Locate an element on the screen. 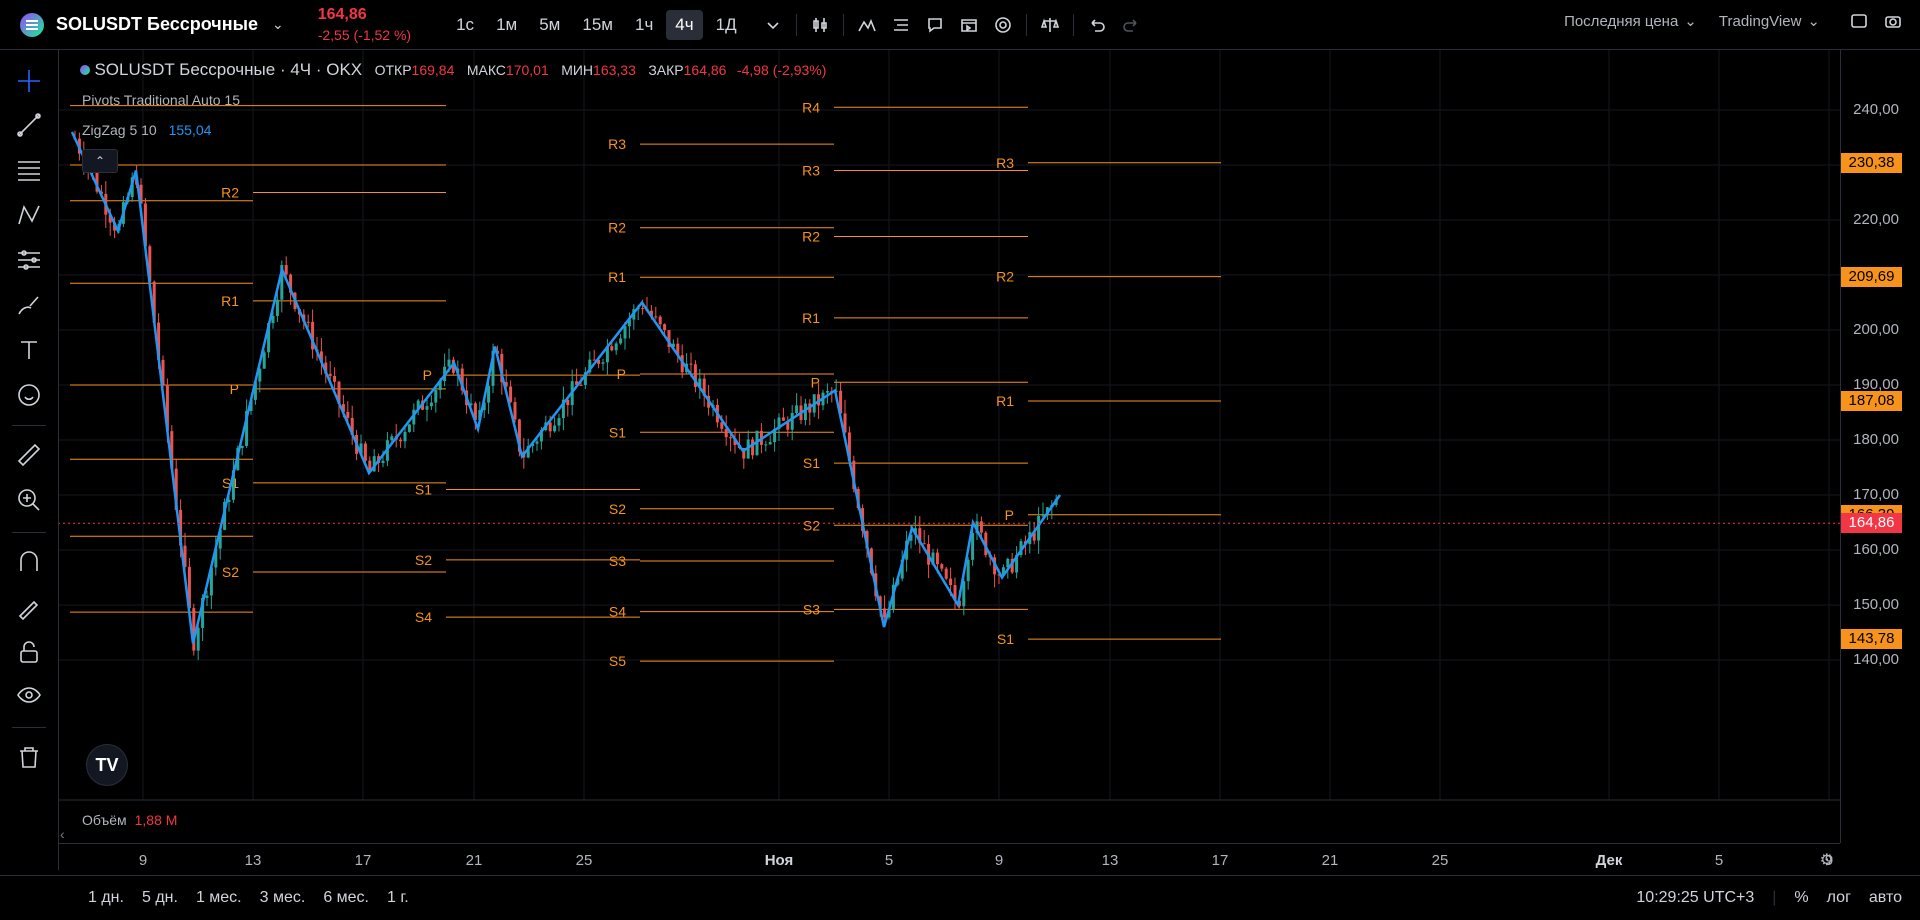 The image size is (1920, 920). price-tick: 170,00 is located at coordinates (1876, 494).